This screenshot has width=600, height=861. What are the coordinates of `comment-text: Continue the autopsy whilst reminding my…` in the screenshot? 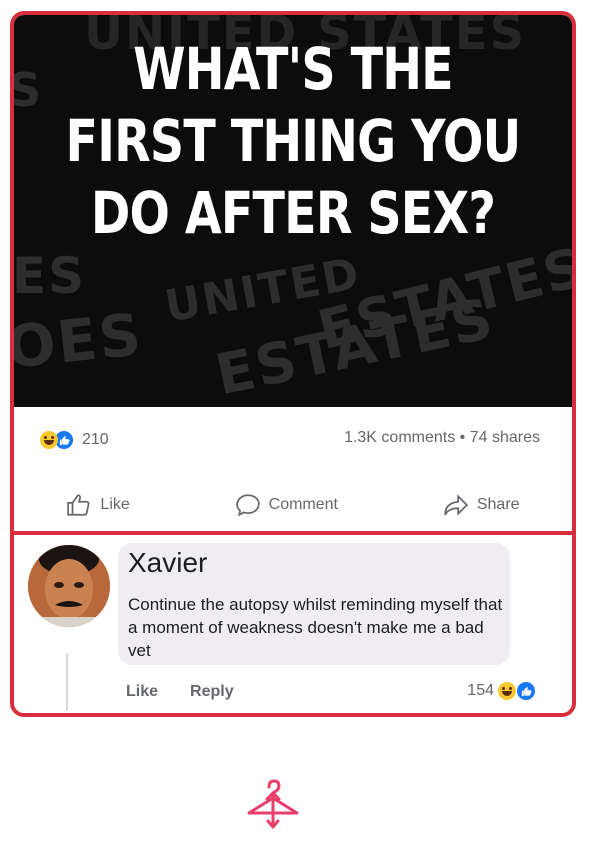 It's located at (315, 627).